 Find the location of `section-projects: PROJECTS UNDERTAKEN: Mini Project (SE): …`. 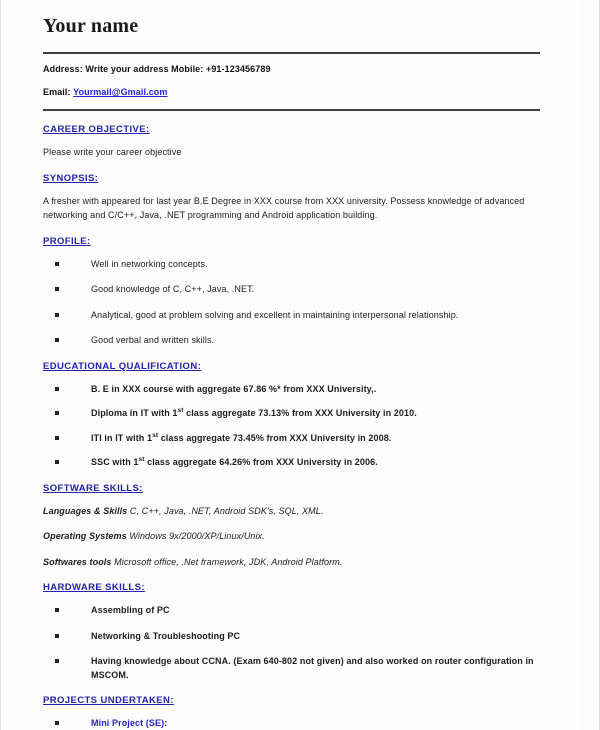

section-projects: PROJECTS UNDERTAKEN: Mini Project (SE): … is located at coordinates (291, 712).